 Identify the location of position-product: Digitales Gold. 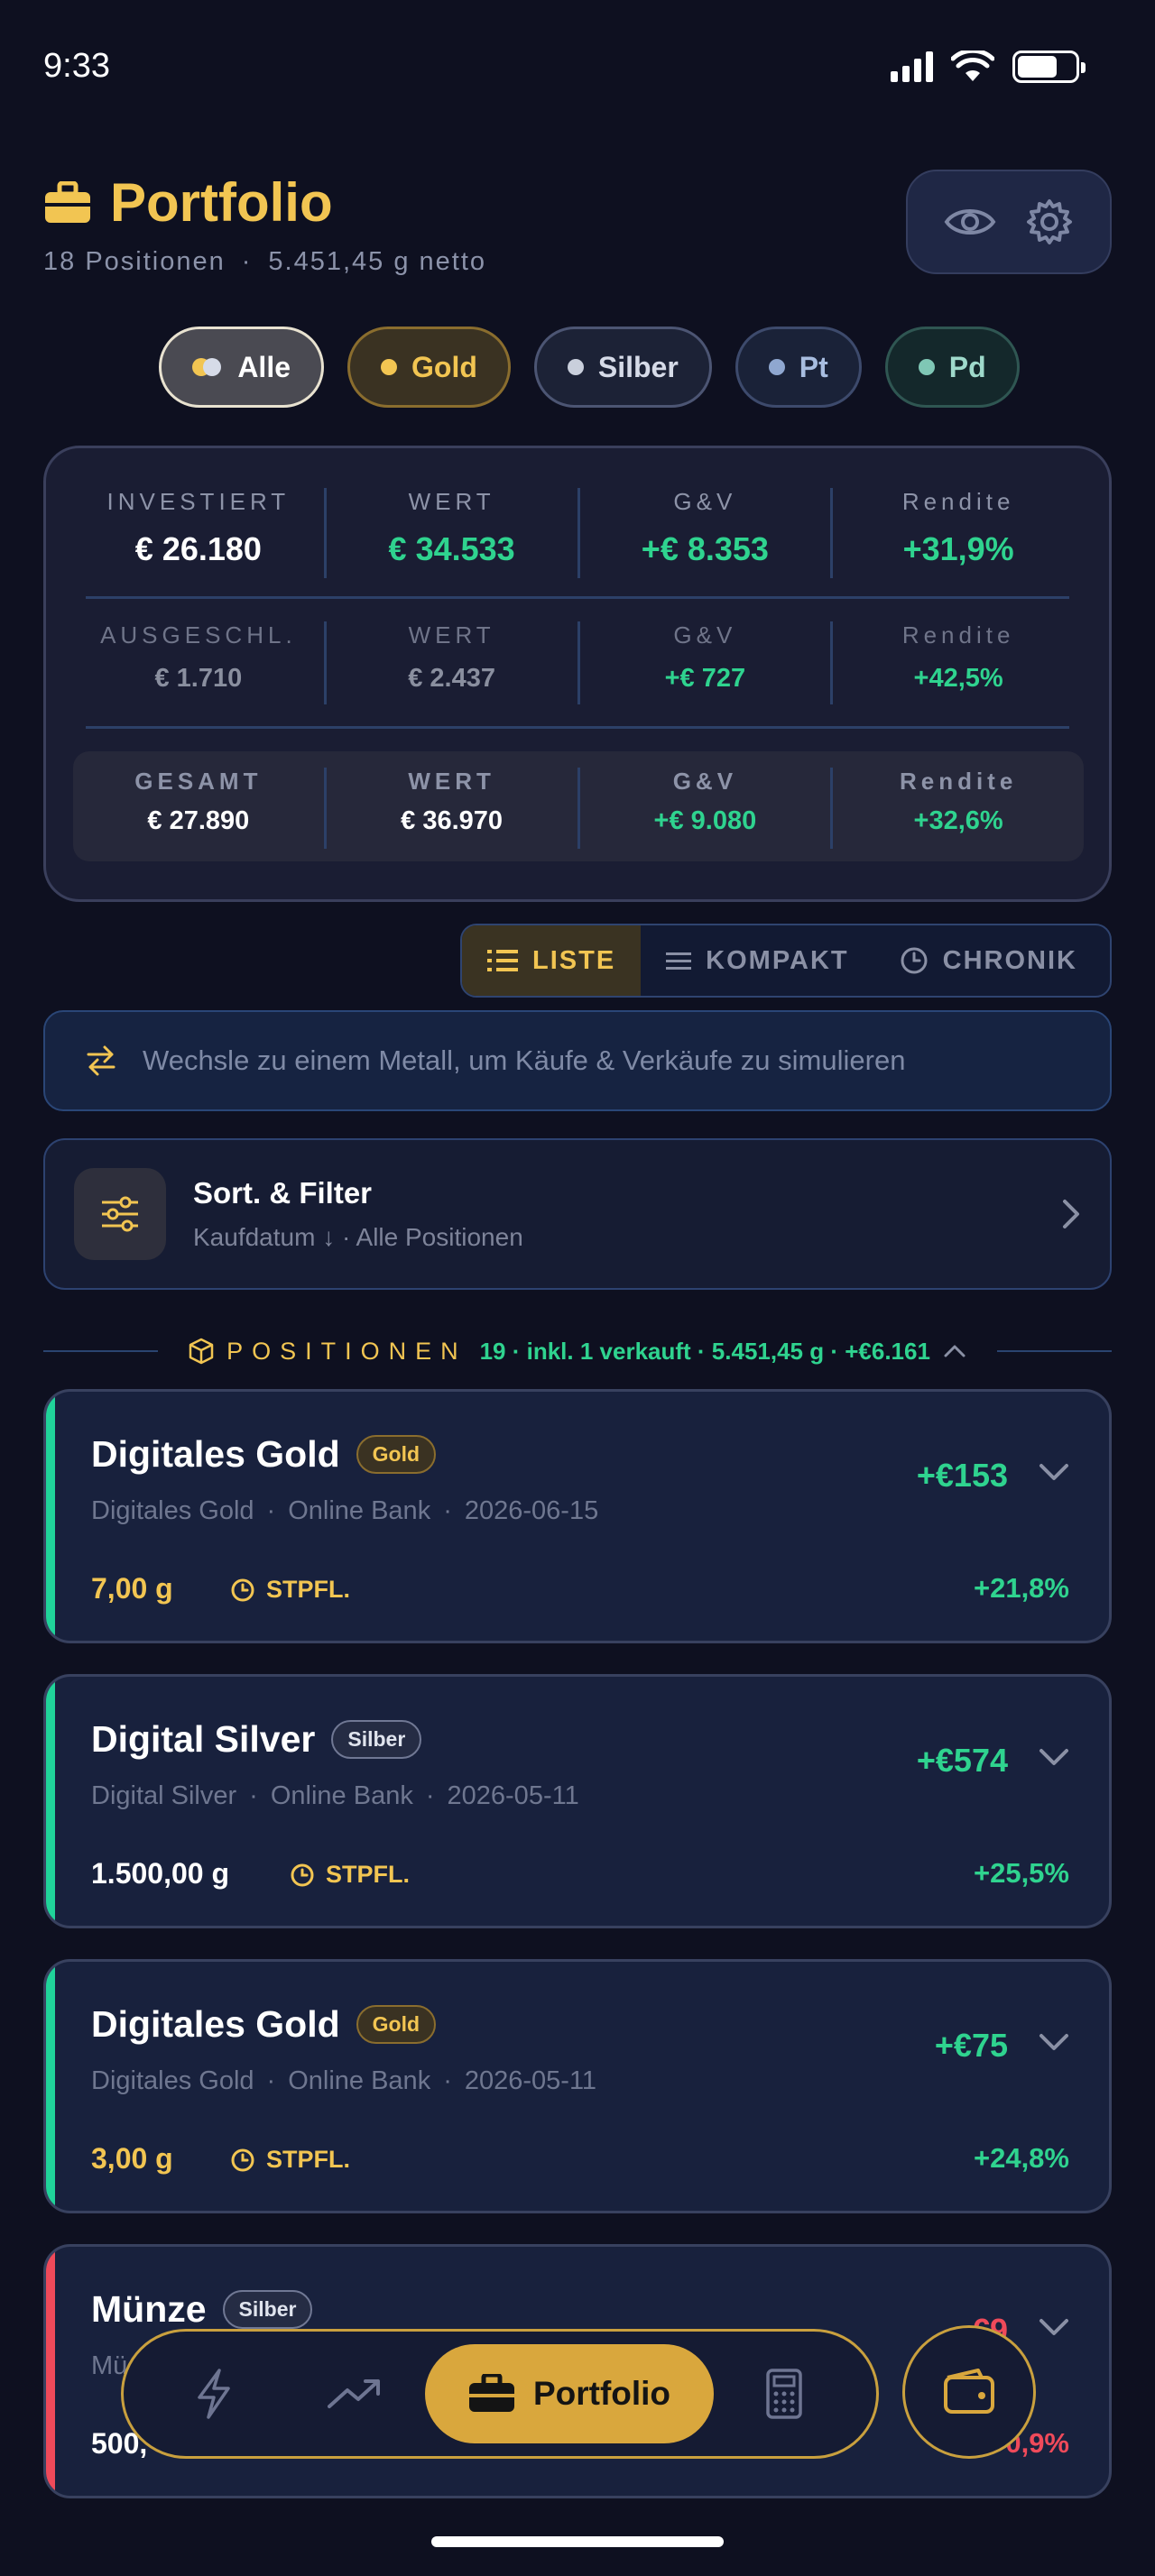
(172, 2080).